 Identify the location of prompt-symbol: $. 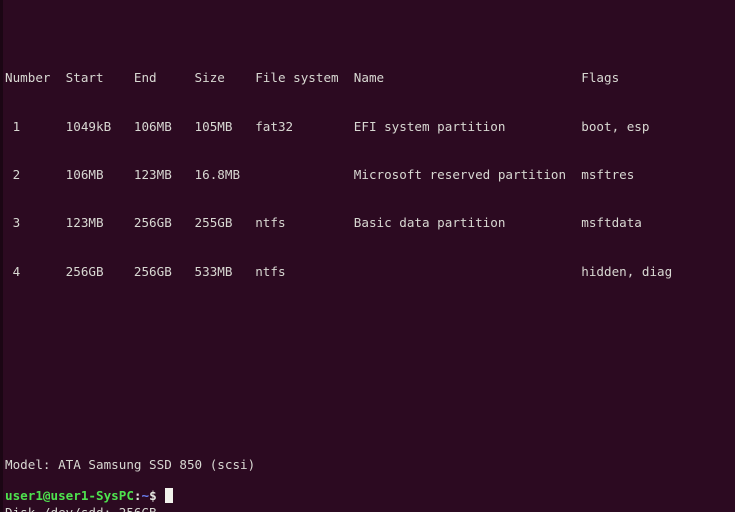
(153, 495).